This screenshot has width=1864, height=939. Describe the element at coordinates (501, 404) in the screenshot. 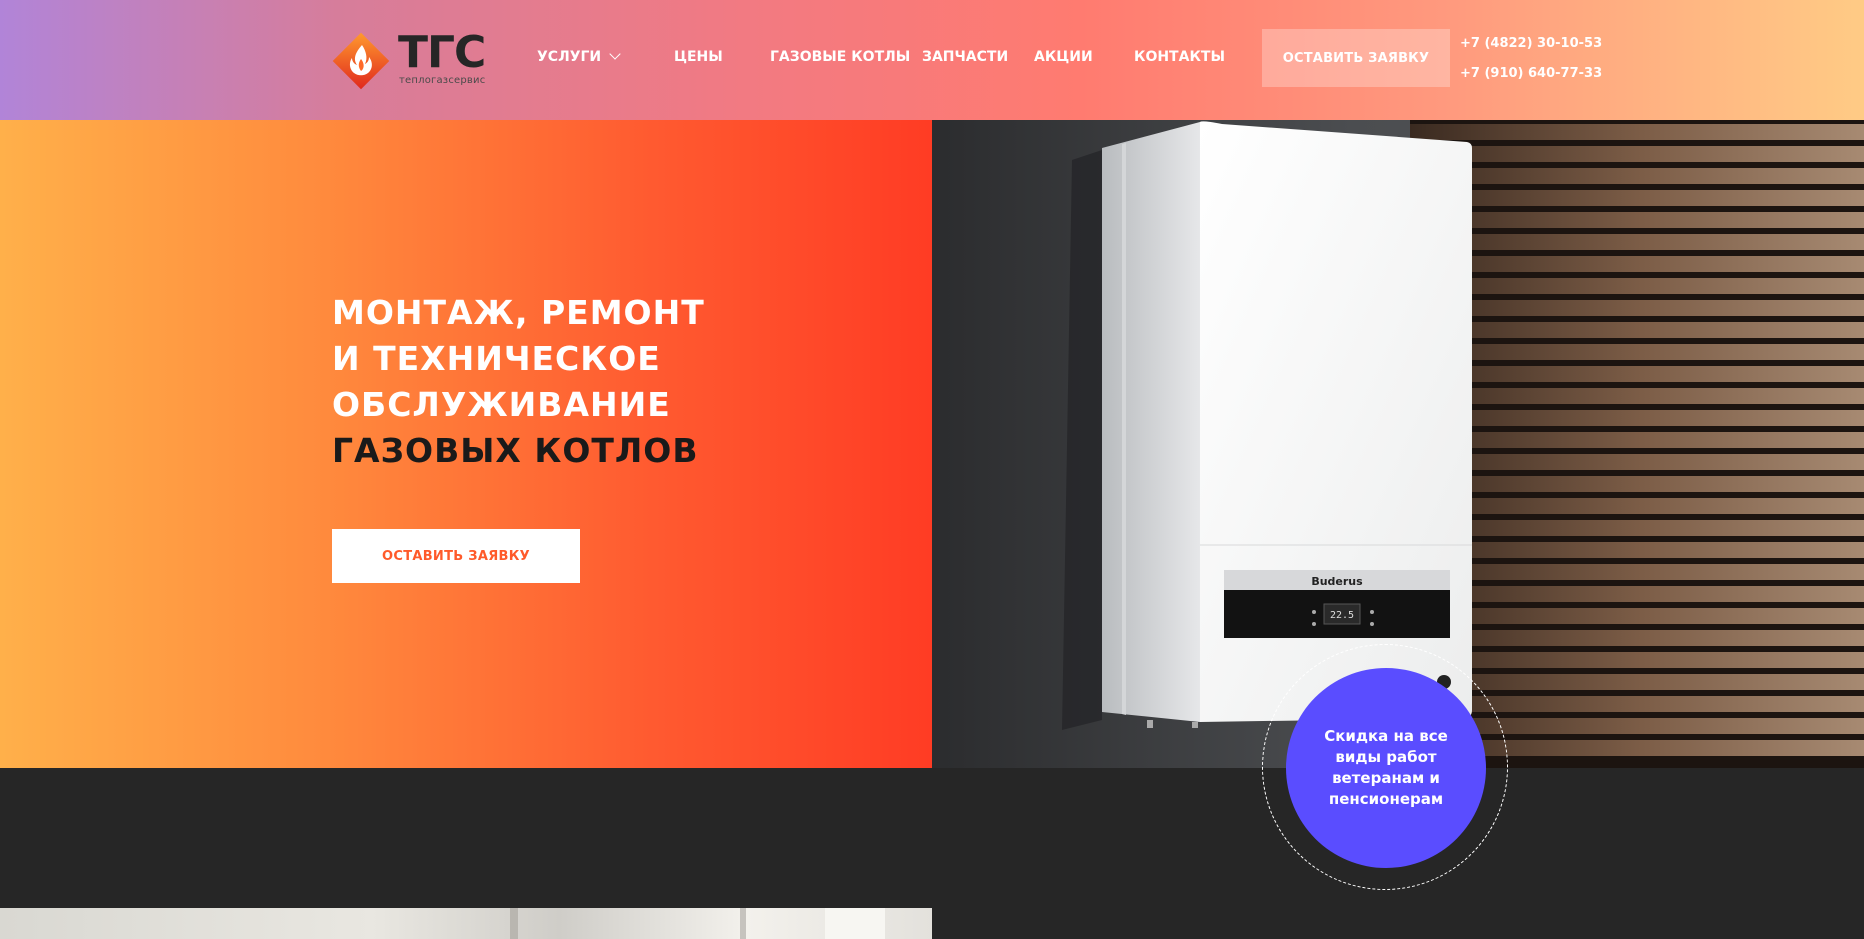

I see `hero-title-line: ОБСЛУЖИВАНИЕ` at that location.